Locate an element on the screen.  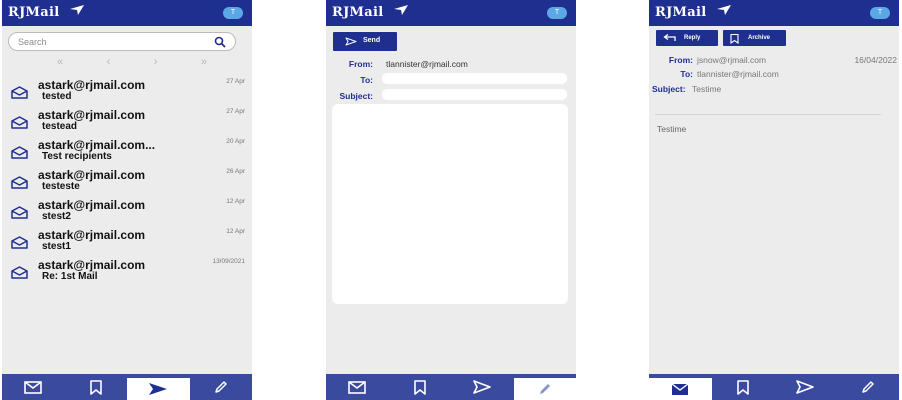
reply-button: Reply is located at coordinates (687, 38).